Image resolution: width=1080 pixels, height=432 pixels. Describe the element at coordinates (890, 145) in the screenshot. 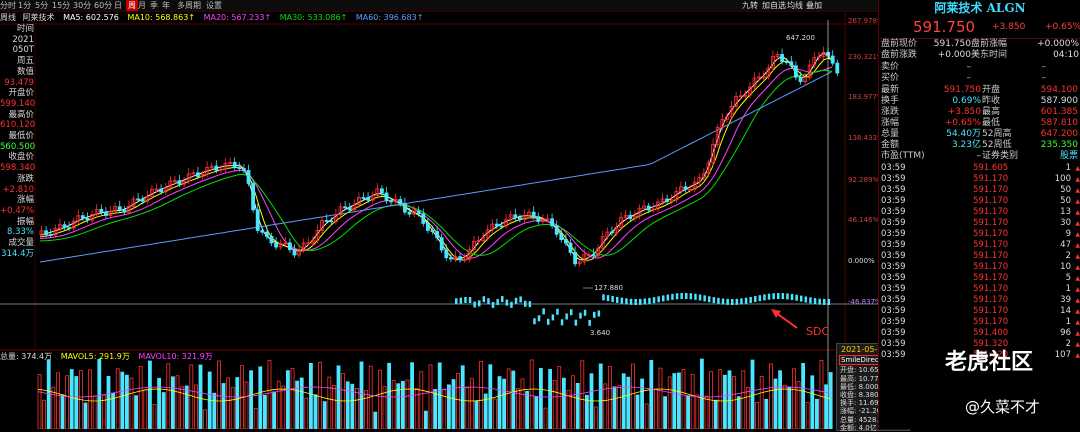

I see `quote-label: 金额` at that location.